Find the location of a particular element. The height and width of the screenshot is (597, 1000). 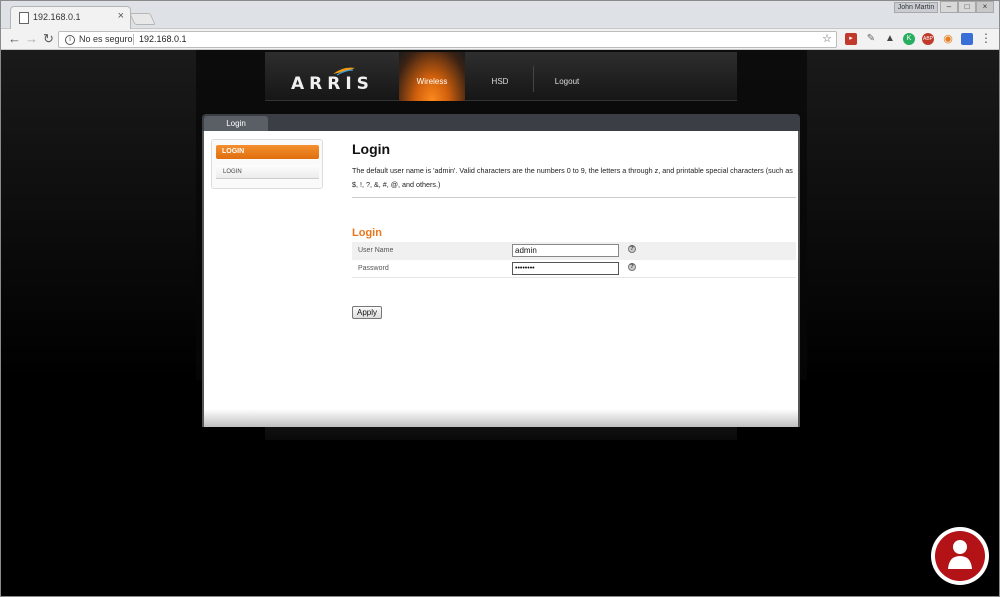

apply-button: Apply is located at coordinates (367, 312).